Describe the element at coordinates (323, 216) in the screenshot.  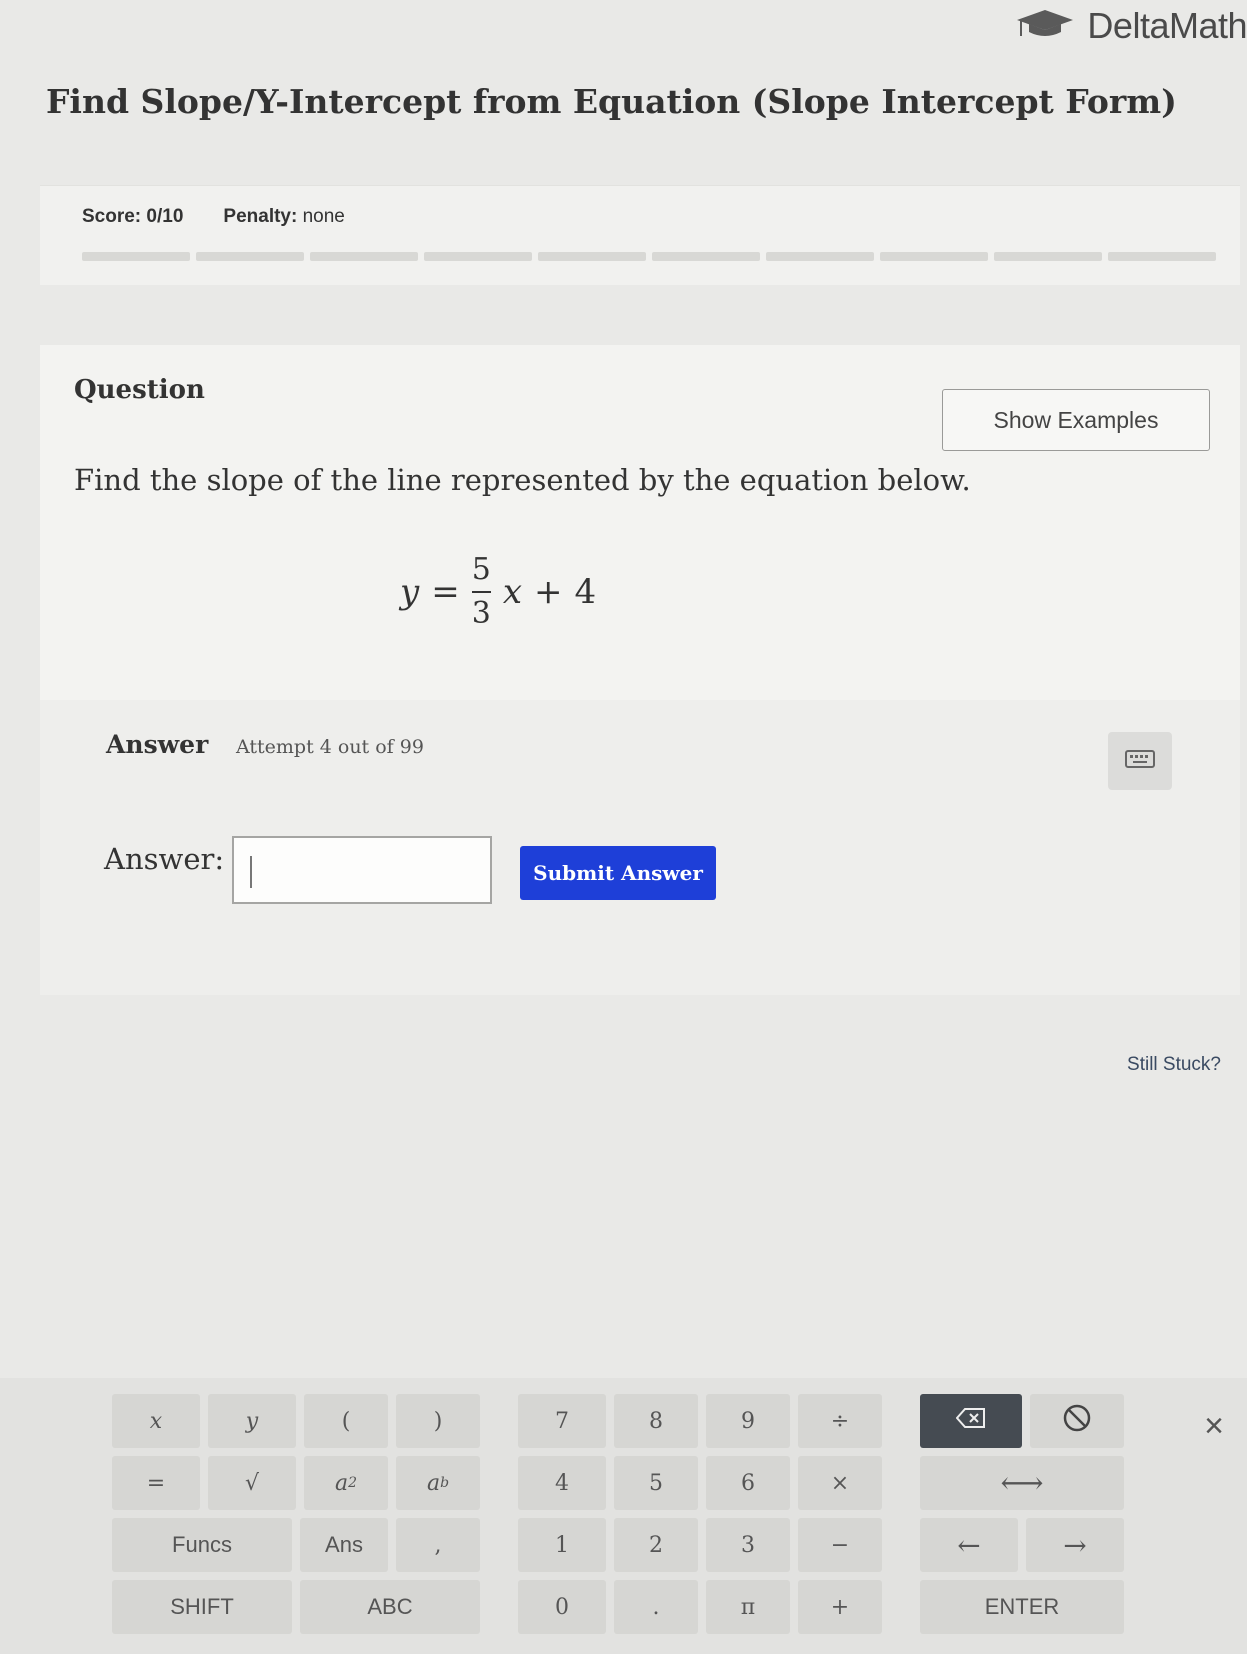
I see `penalty-value: none` at that location.